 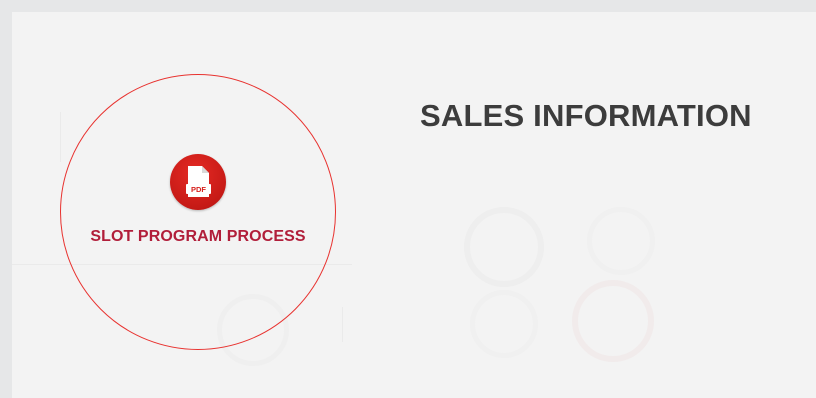 I want to click on pdf-icon: PDF, so click(x=198, y=182).